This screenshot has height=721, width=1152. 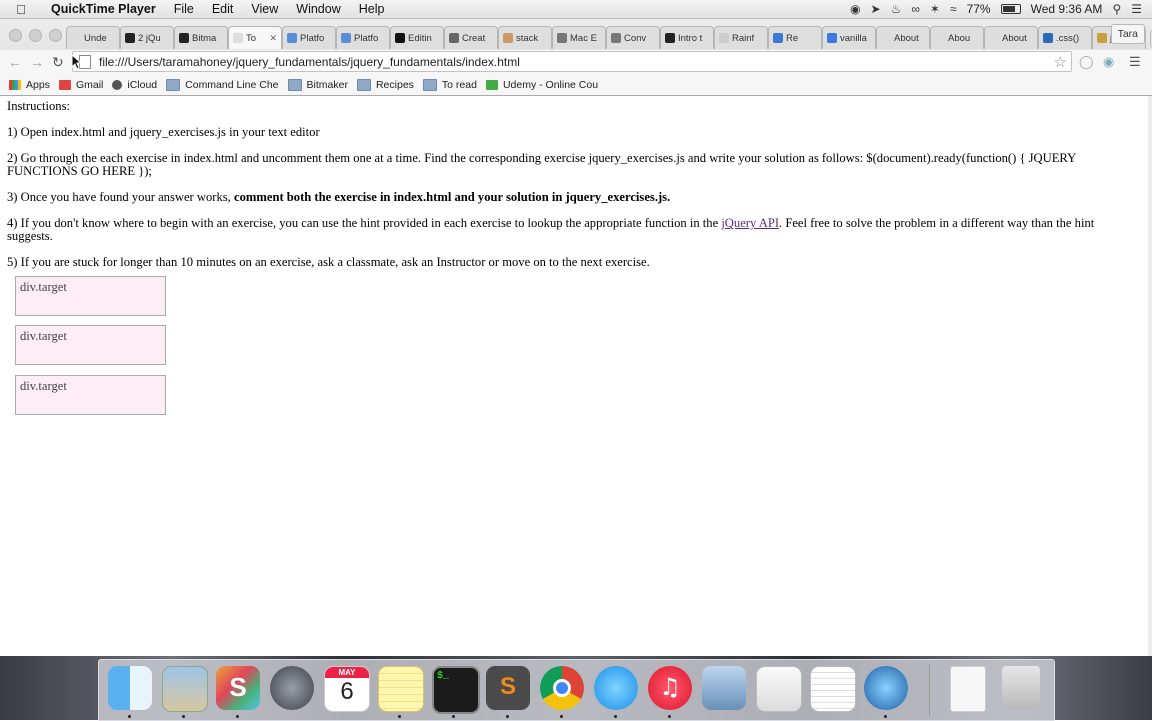 I want to click on sublime-text-icon: S, so click(x=508, y=688).